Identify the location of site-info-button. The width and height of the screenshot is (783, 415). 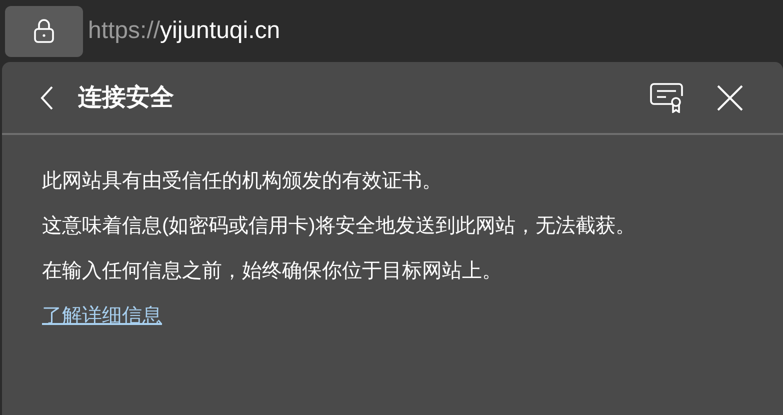
(44, 31).